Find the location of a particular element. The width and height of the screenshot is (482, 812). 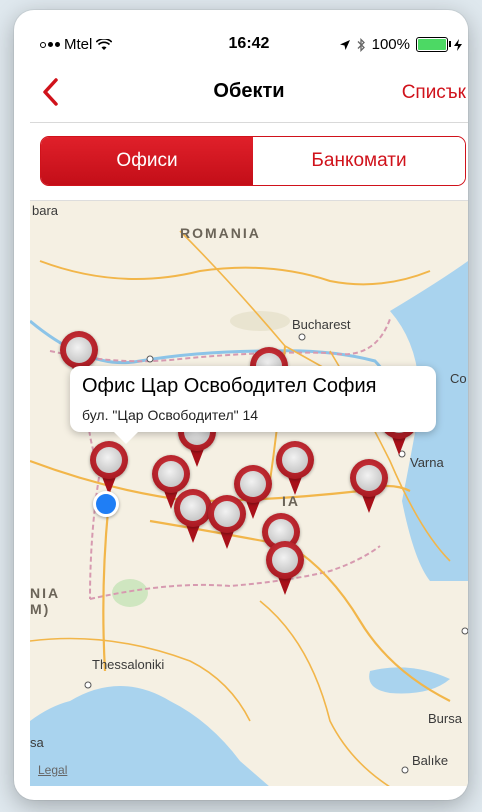

map-label-bucharest: Bucharest is located at coordinates (321, 324).